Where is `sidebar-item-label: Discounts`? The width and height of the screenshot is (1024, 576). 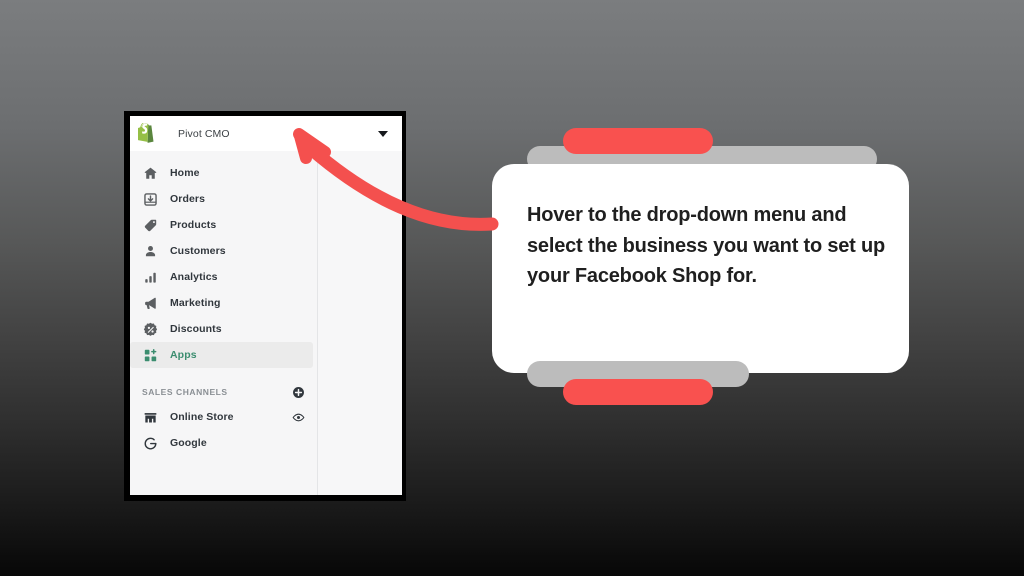
sidebar-item-label: Discounts is located at coordinates (196, 329).